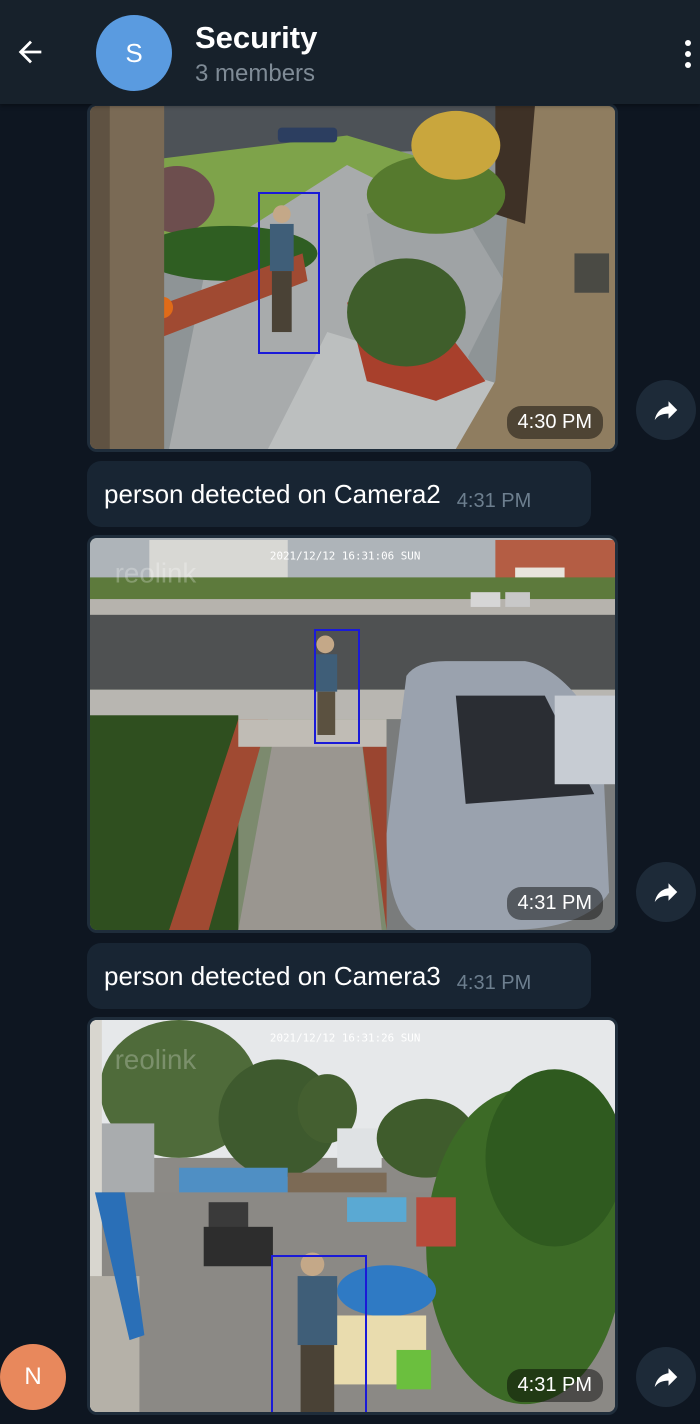  I want to click on chat-title: Security, so click(256, 38).